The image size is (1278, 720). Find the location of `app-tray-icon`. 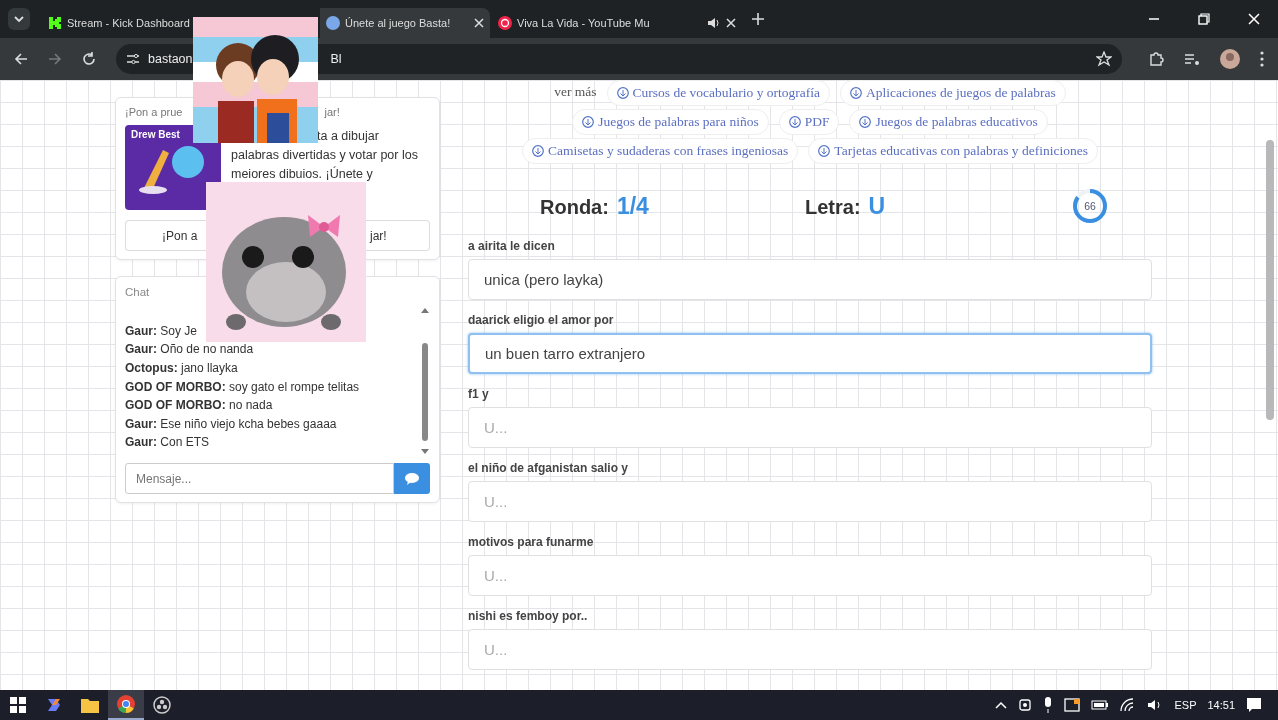

app-tray-icon is located at coordinates (1072, 705).